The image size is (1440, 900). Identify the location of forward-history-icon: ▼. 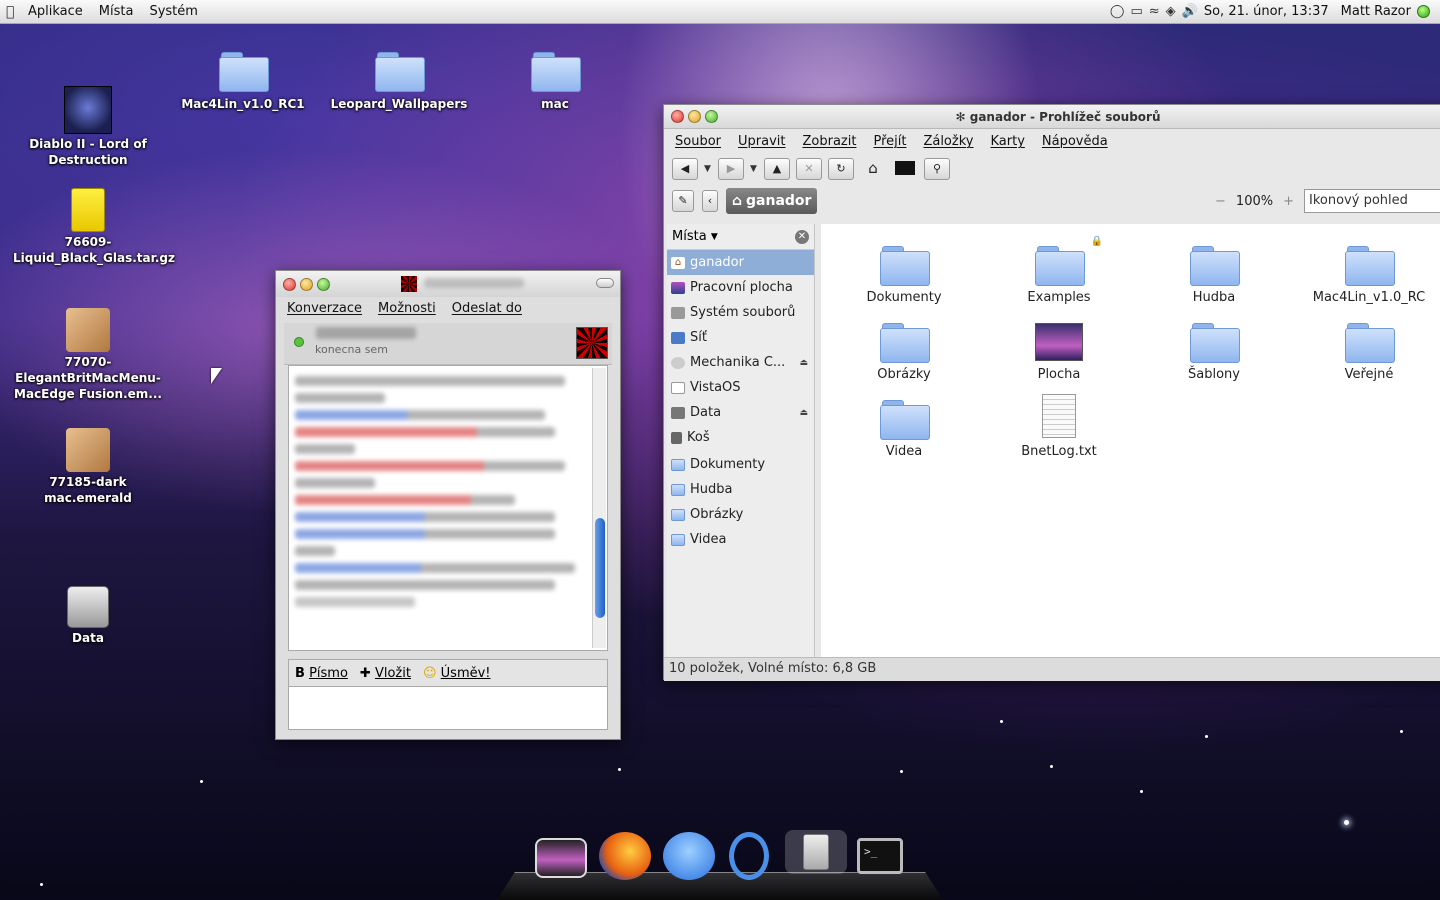
(754, 169).